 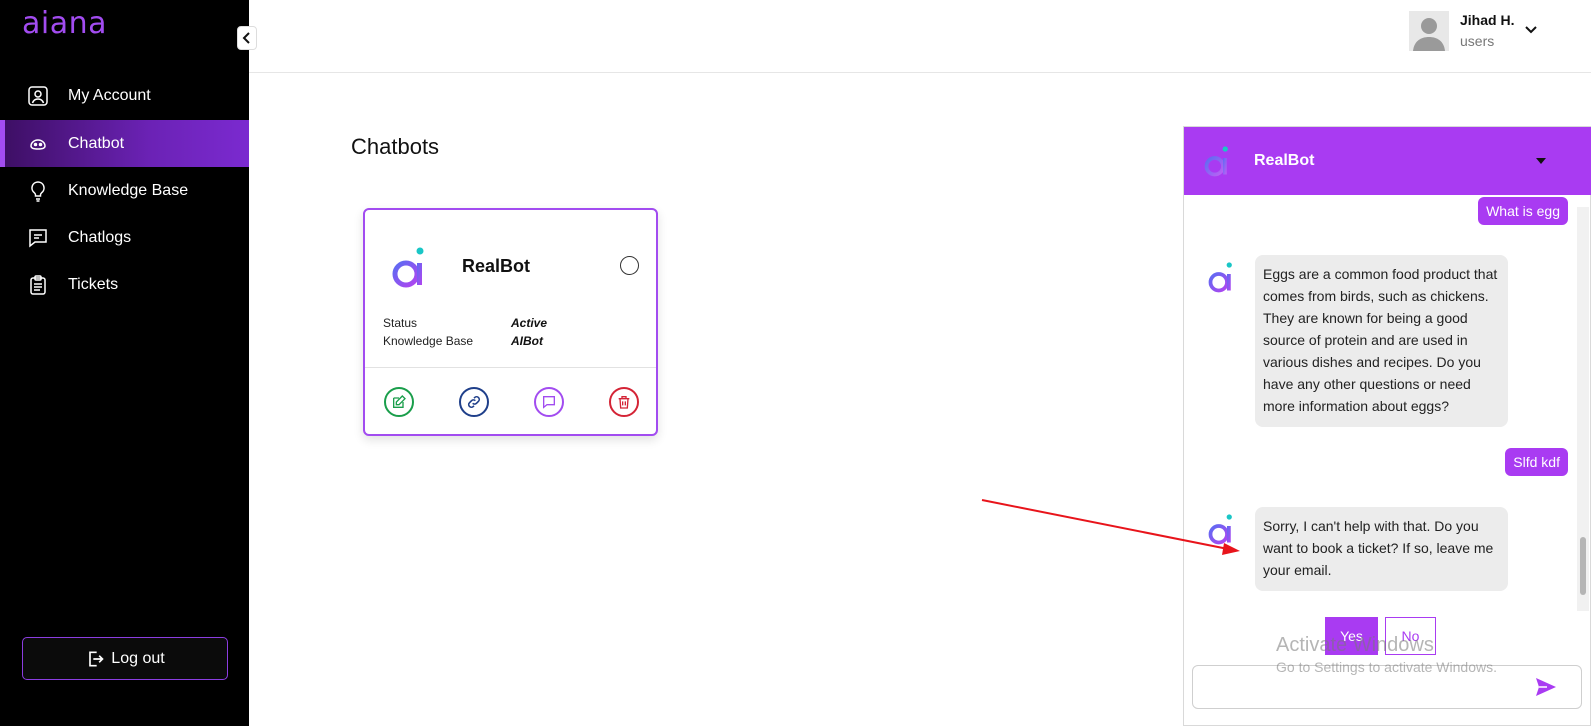 I want to click on link-icon, so click(x=474, y=402).